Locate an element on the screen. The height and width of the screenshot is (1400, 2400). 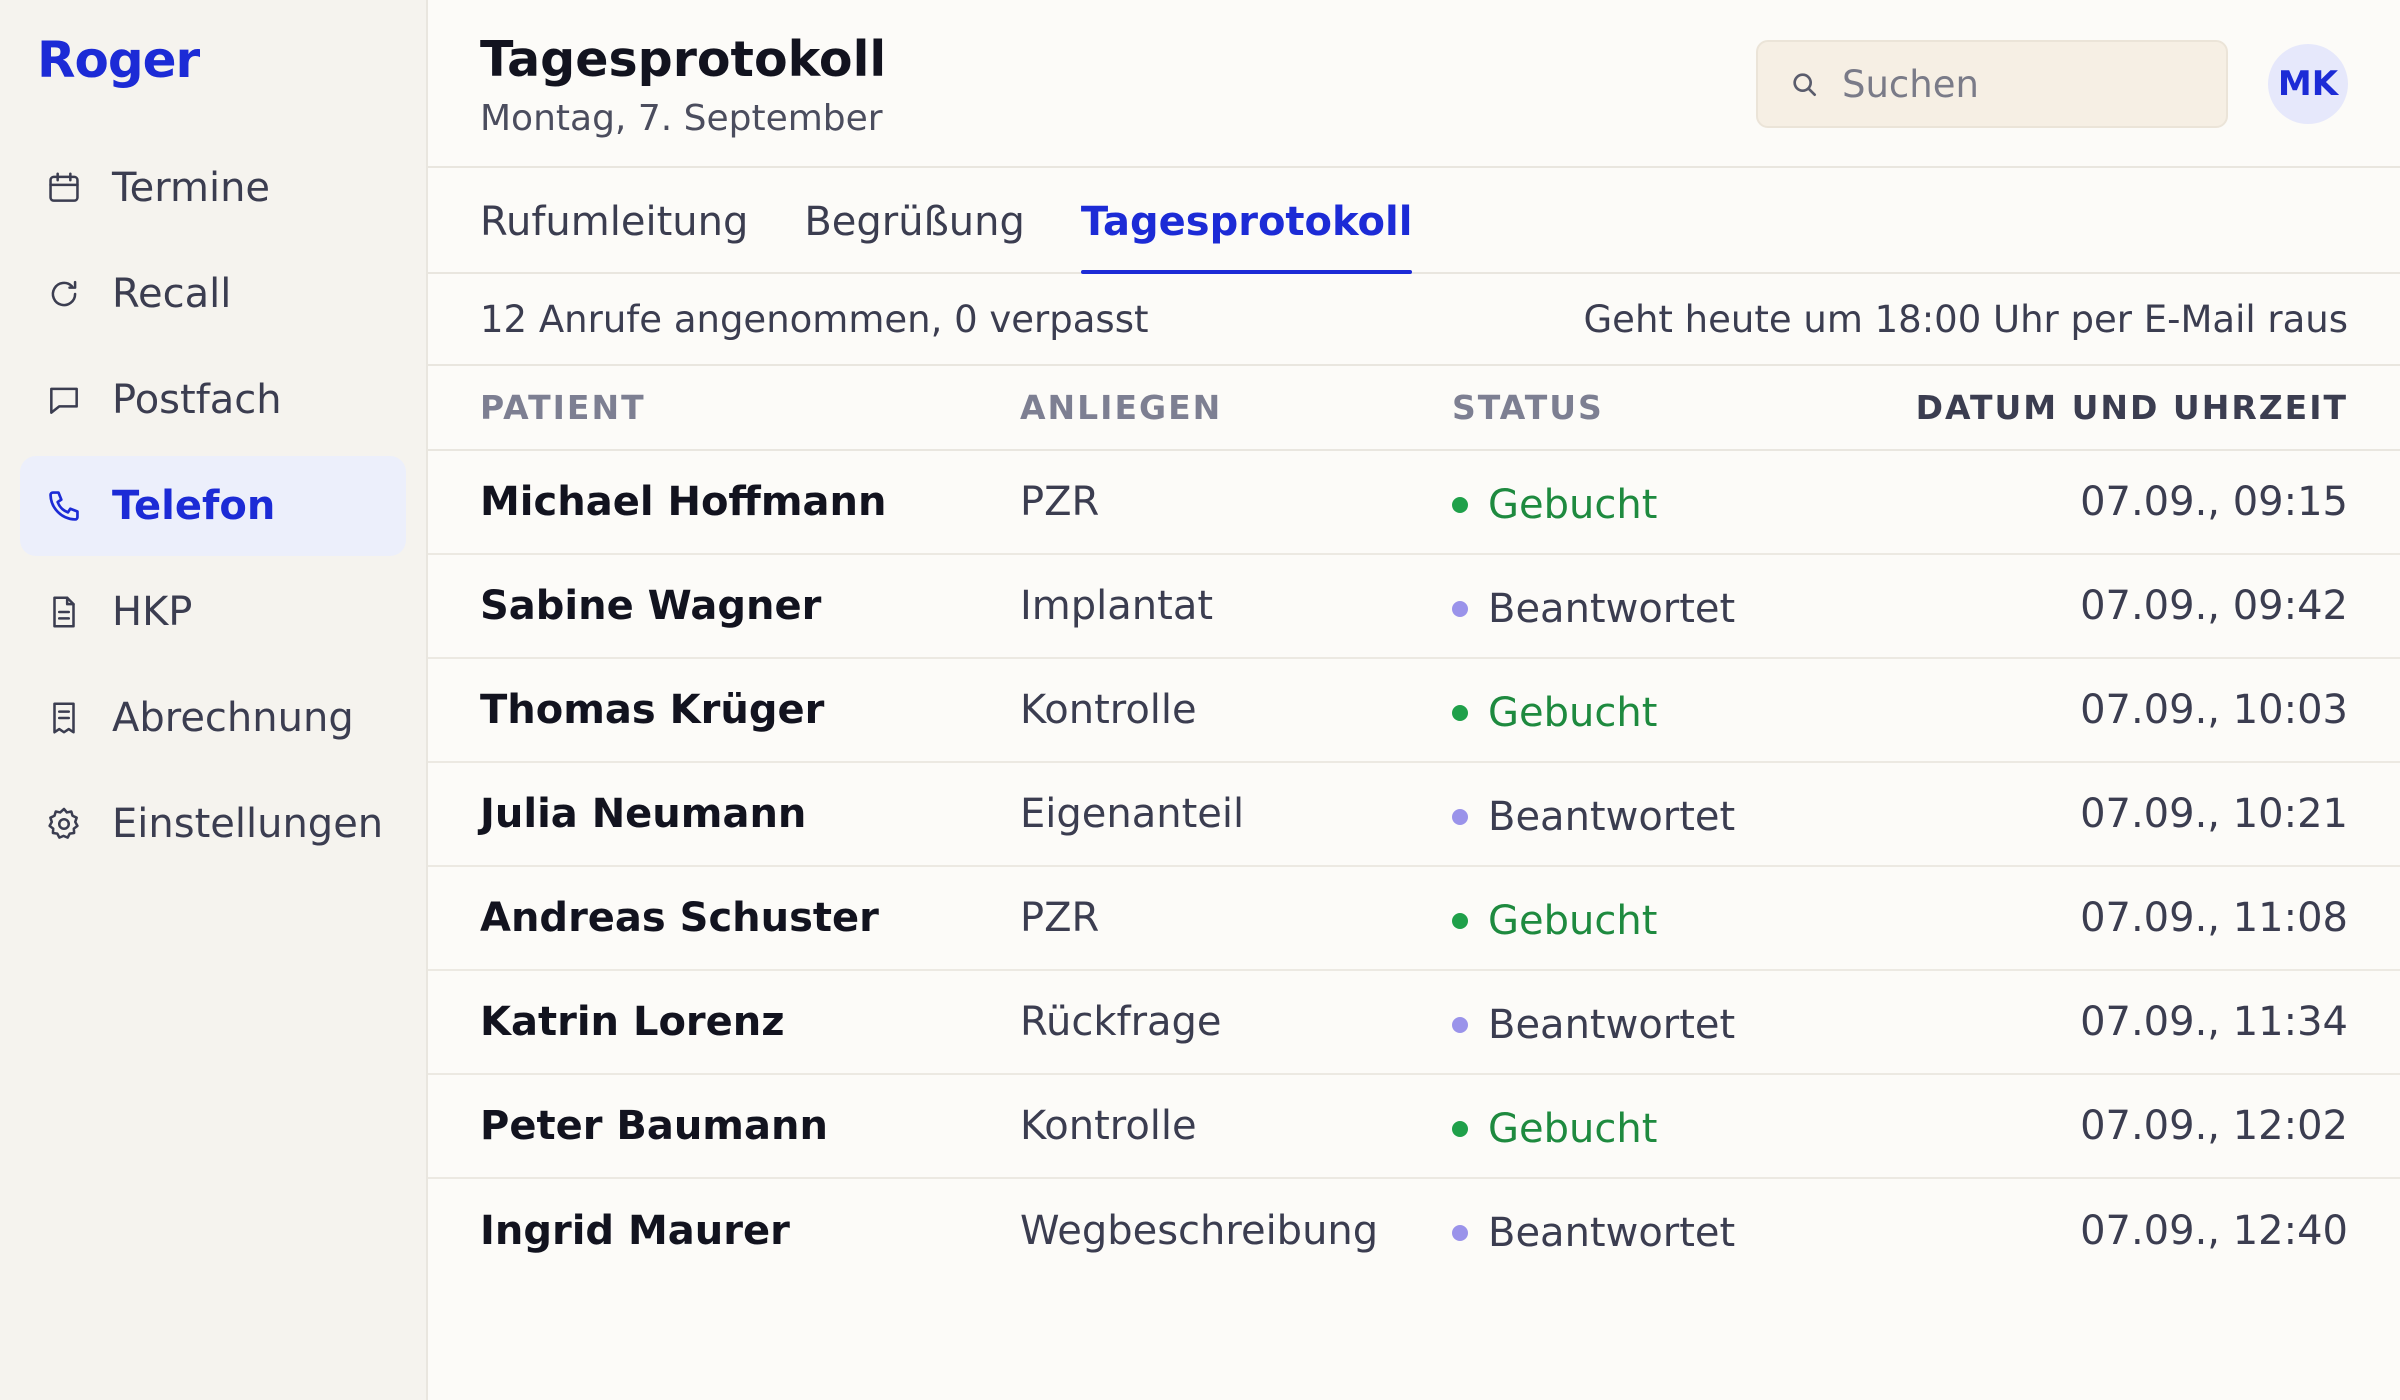
table-row: Michael Hoffmann PZR Gebucht 07.09., 09:15 is located at coordinates (1414, 502).